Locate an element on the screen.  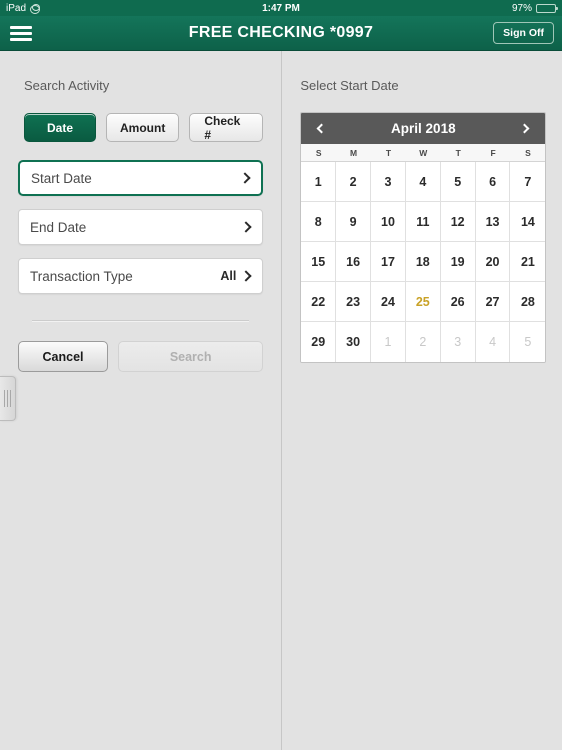
calendar-day: 17 is located at coordinates (388, 262).